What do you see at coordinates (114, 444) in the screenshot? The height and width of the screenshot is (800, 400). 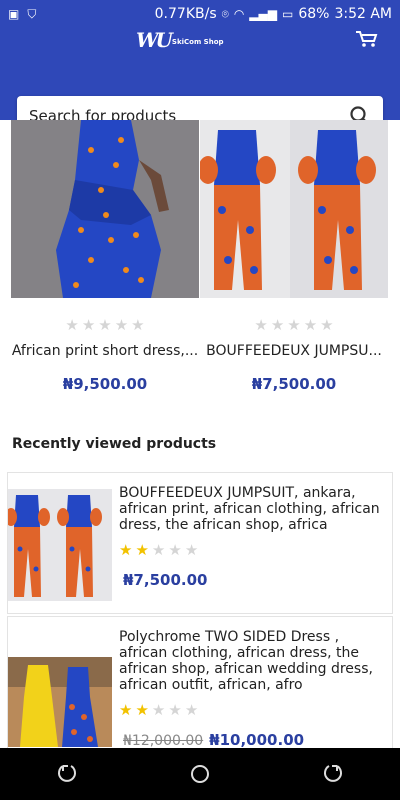 I see `section-title: Recently viewed products` at bounding box center [114, 444].